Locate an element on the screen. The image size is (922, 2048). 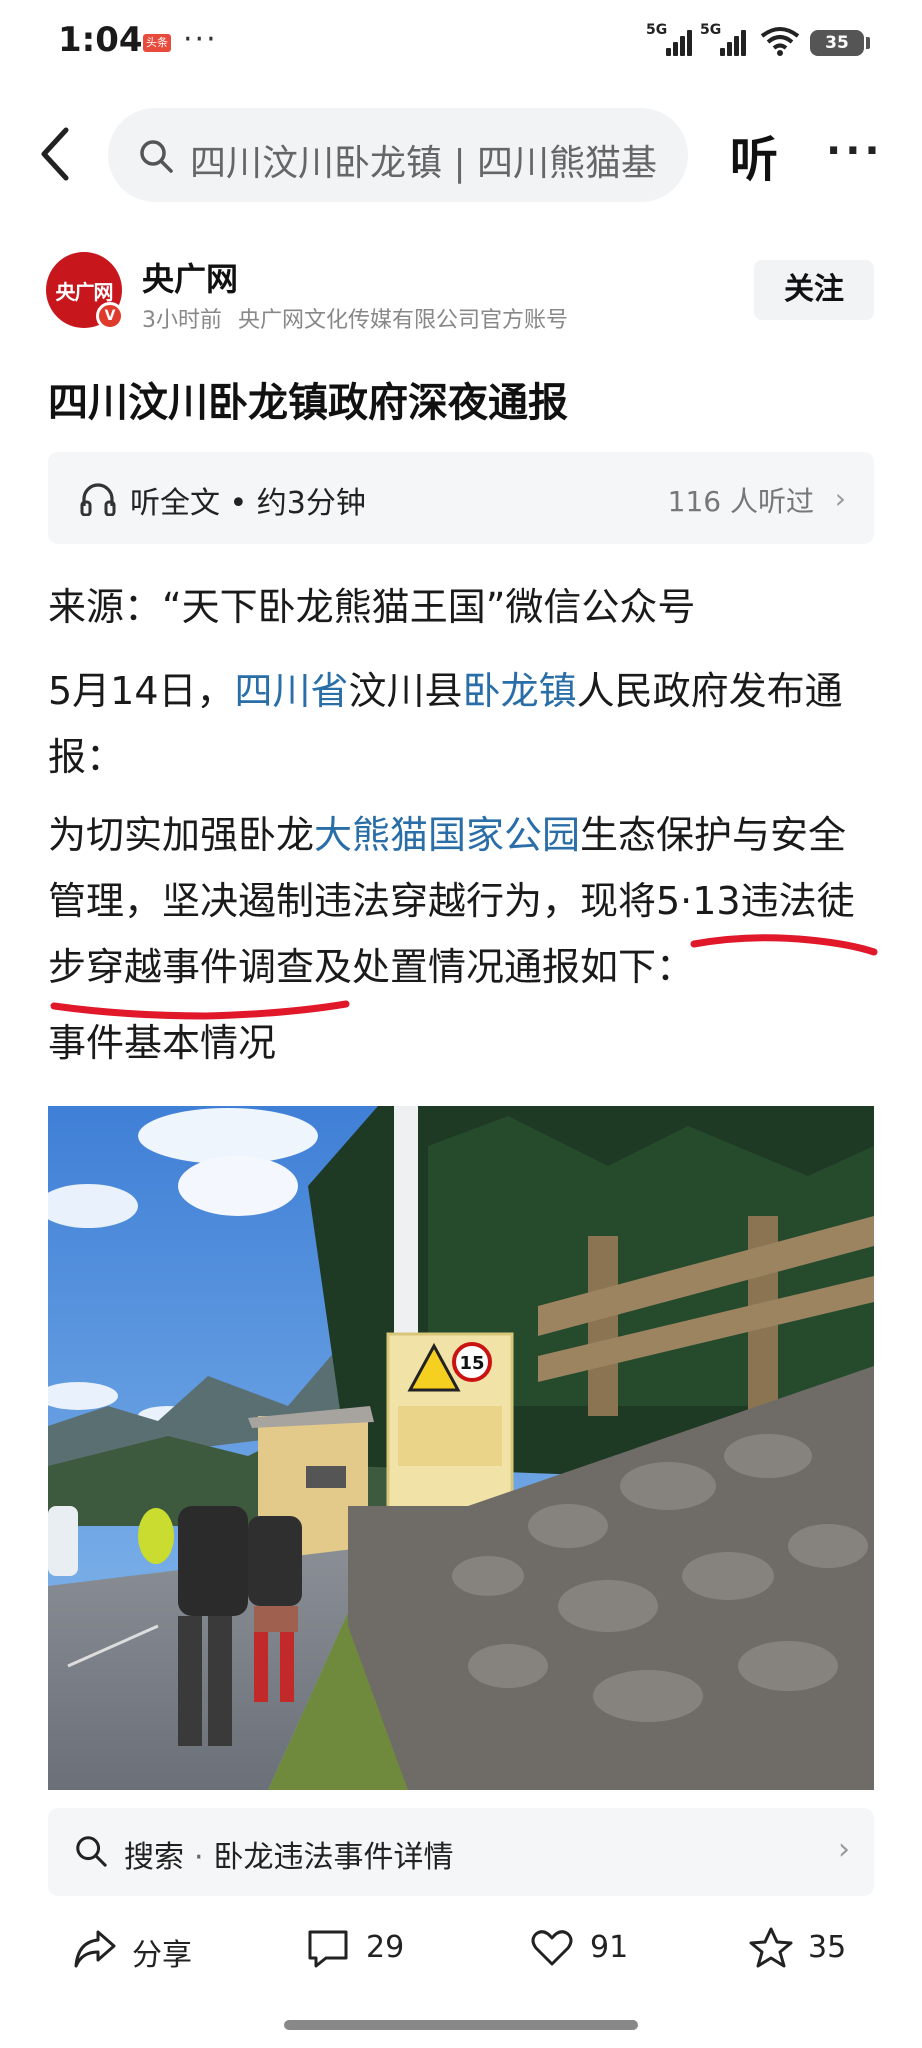
listen-button: 听 is located at coordinates (754, 155).